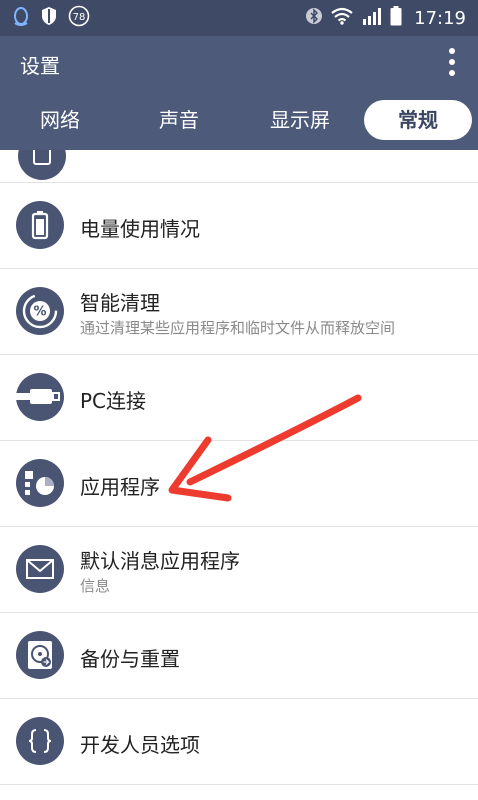 The height and width of the screenshot is (800, 478). I want to click on message-icon, so click(40, 569).